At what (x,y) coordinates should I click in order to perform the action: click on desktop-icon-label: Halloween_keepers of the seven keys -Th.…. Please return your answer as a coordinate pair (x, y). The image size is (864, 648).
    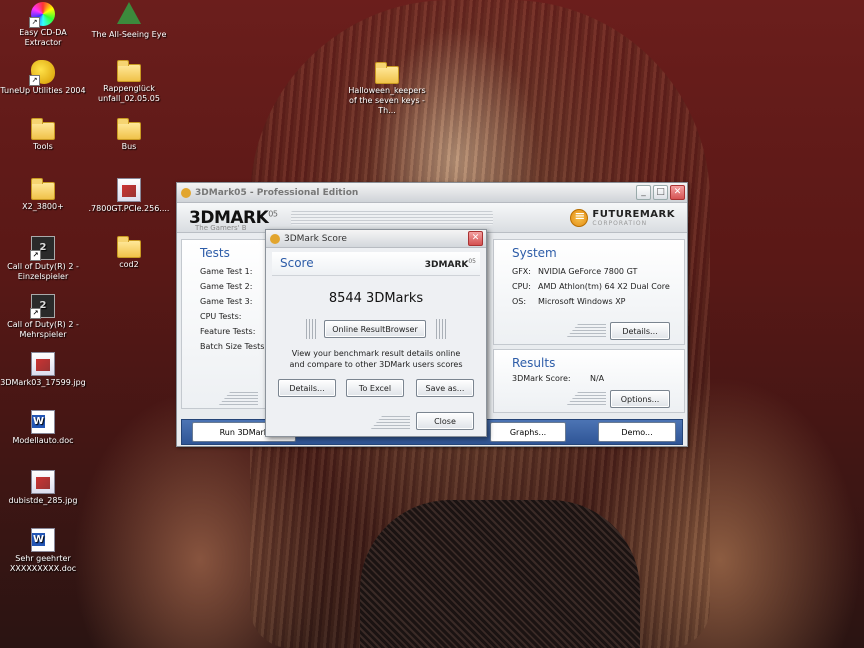
    Looking at the image, I should click on (387, 100).